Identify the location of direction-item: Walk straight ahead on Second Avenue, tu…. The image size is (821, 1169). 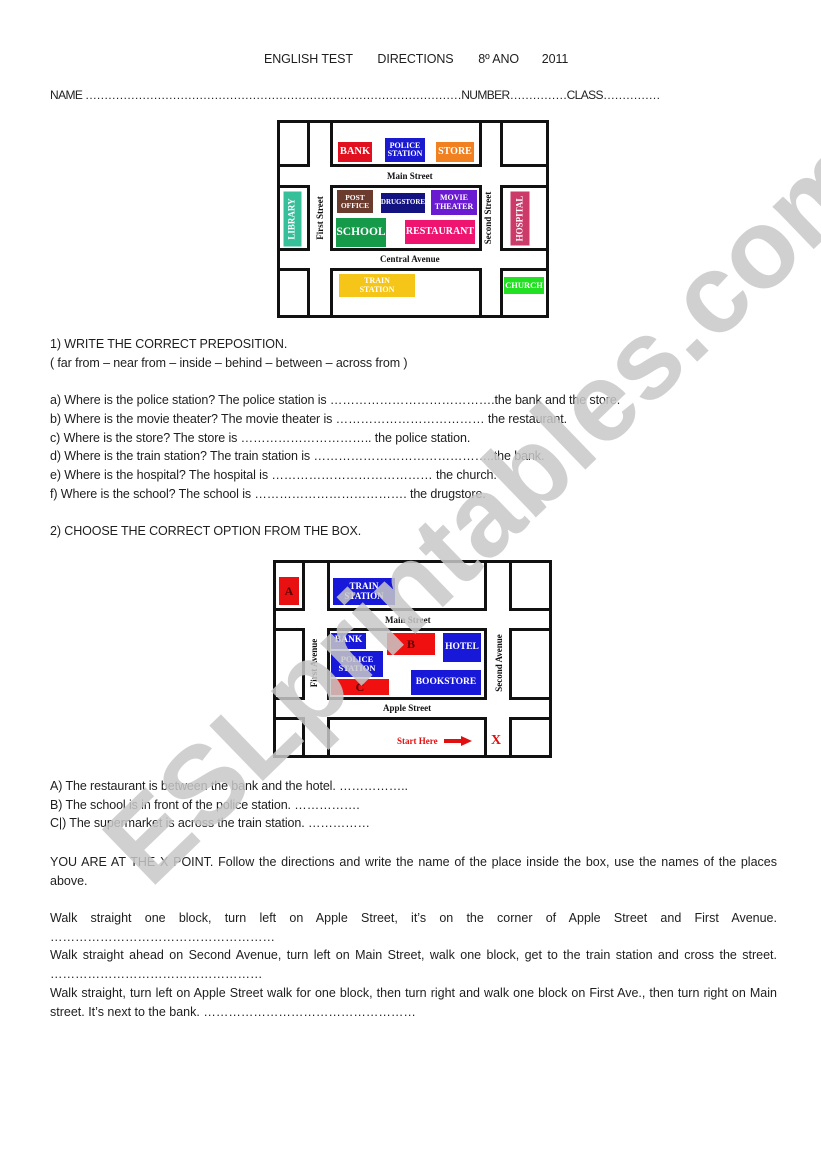
(413, 964).